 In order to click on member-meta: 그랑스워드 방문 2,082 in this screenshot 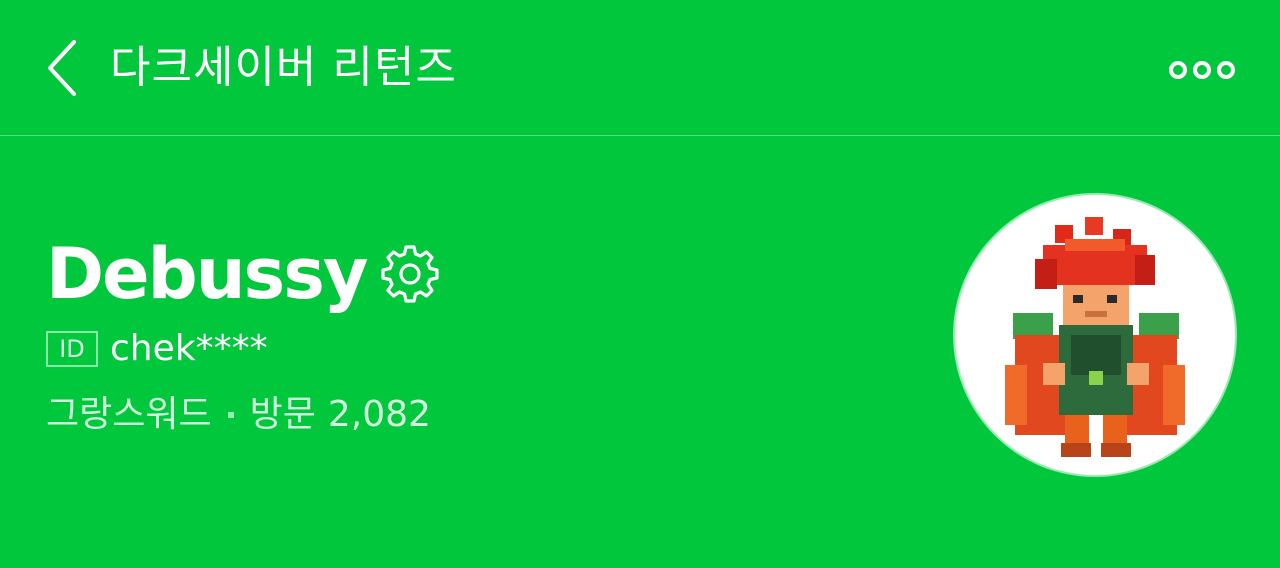, I will do `click(238, 415)`.